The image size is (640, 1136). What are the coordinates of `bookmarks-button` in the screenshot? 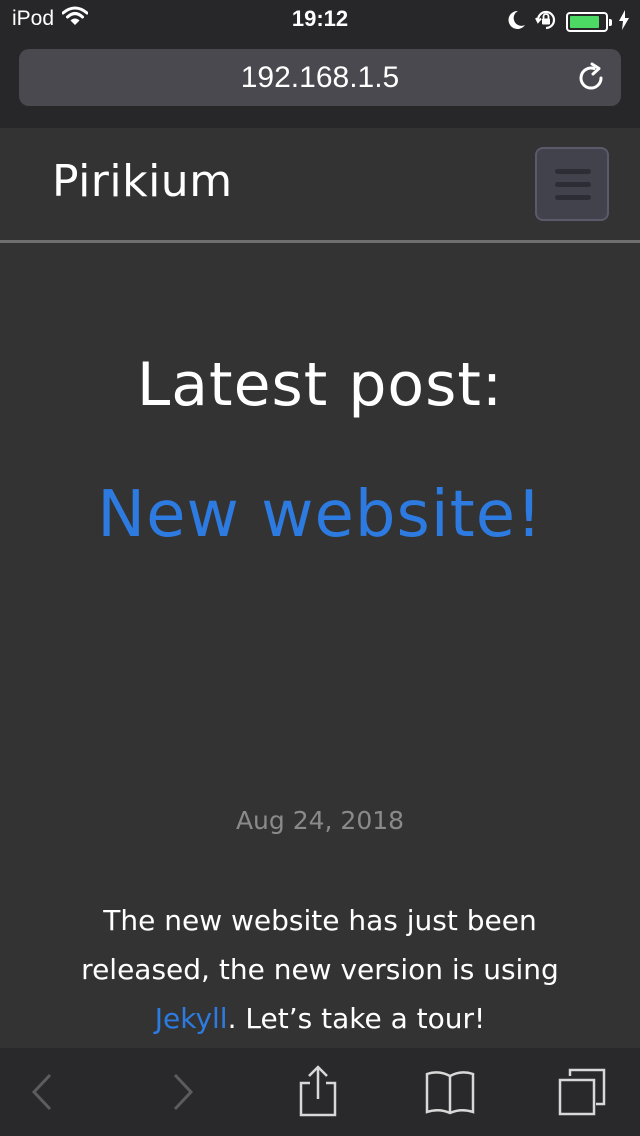 It's located at (450, 1092).